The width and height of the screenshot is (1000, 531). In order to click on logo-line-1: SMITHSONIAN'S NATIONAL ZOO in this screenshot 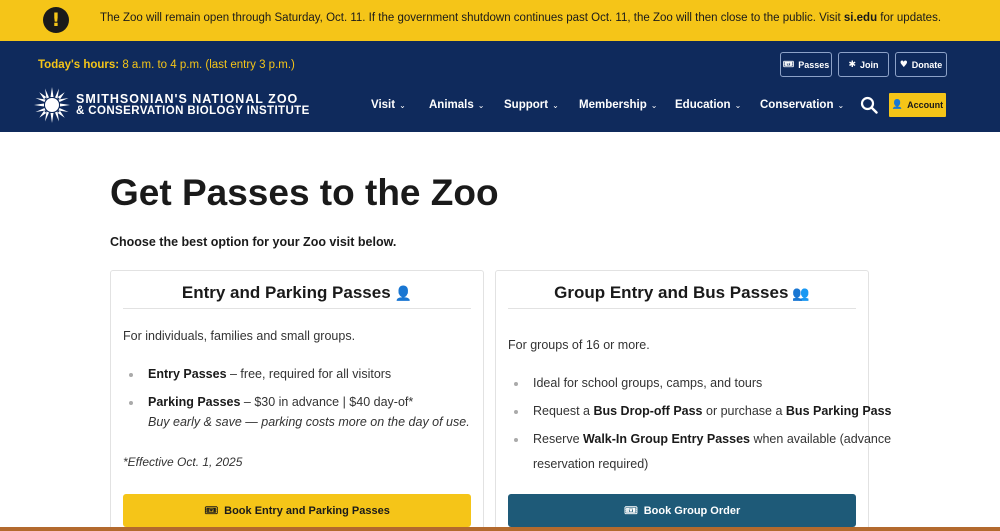, I will do `click(187, 99)`.